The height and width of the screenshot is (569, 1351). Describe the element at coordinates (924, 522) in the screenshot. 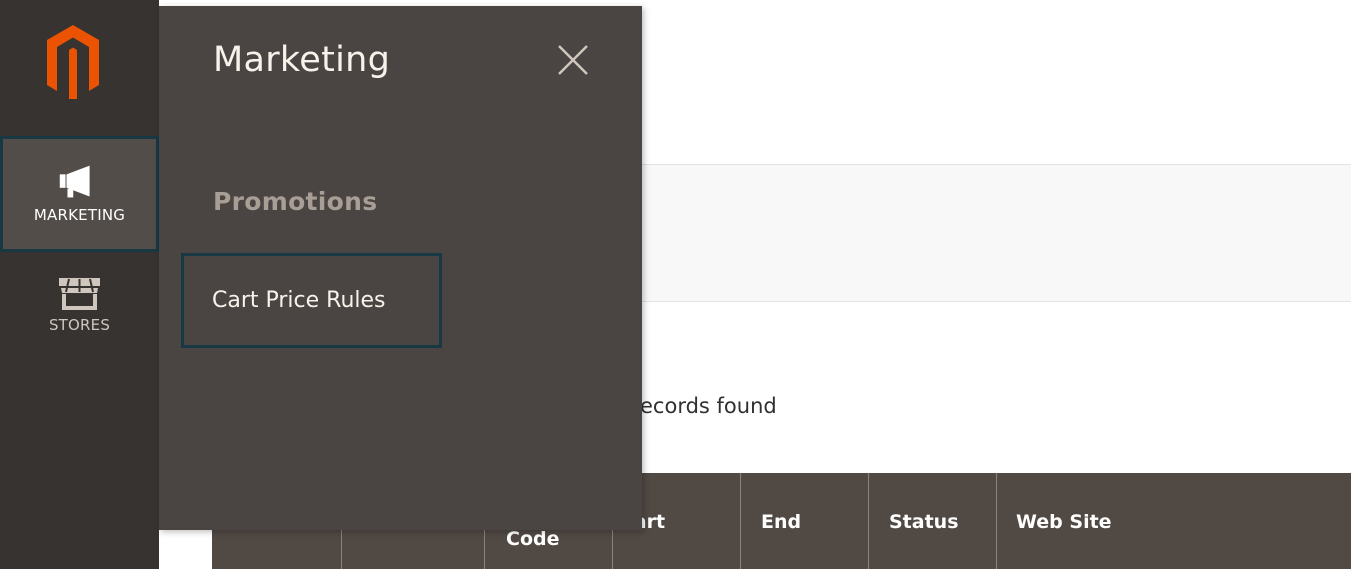

I see `grid-col-label: Status` at that location.